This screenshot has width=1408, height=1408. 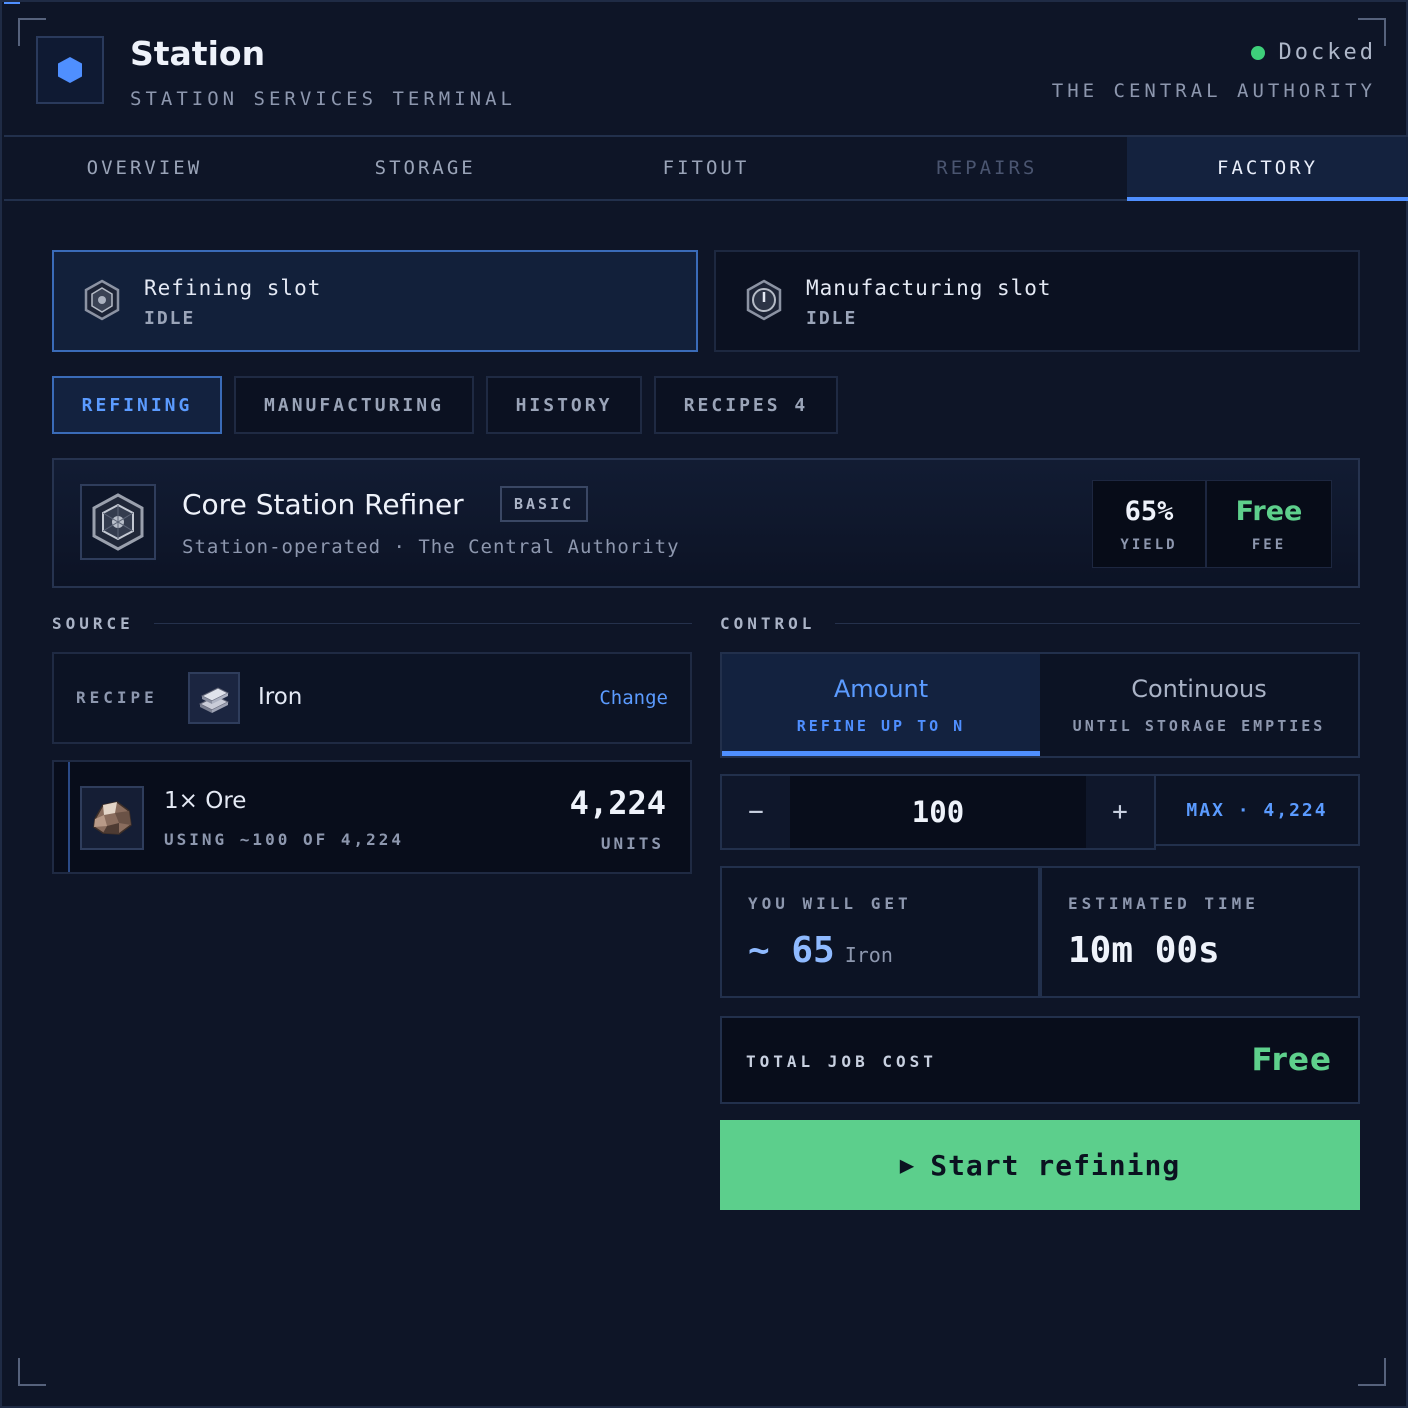 I want to click on mode-continuous-title: Continuous, so click(x=1199, y=689).